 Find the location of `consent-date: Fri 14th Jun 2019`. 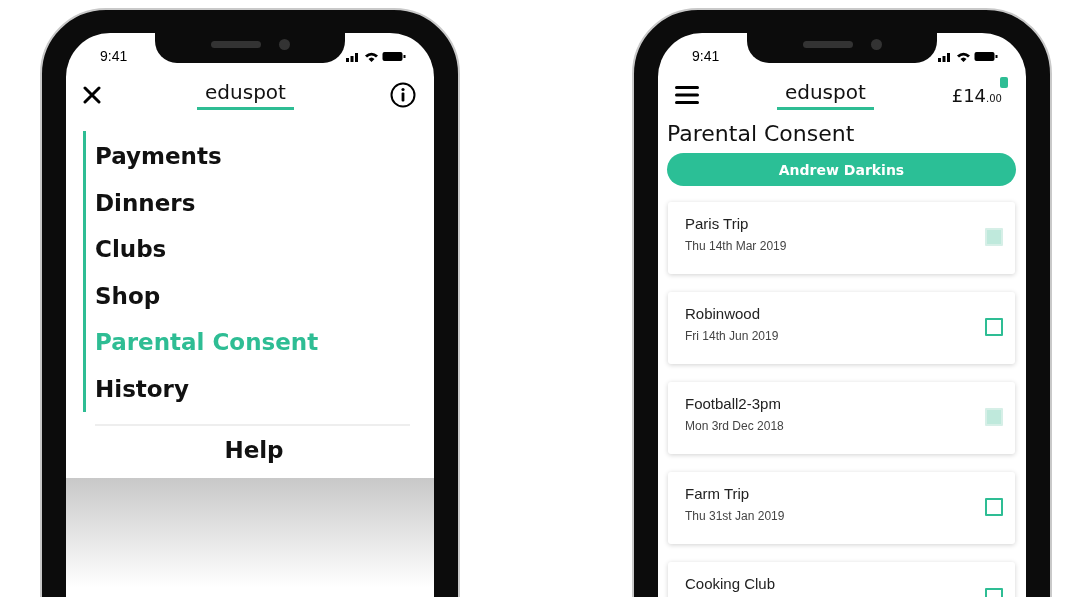

consent-date: Fri 14th Jun 2019 is located at coordinates (732, 336).